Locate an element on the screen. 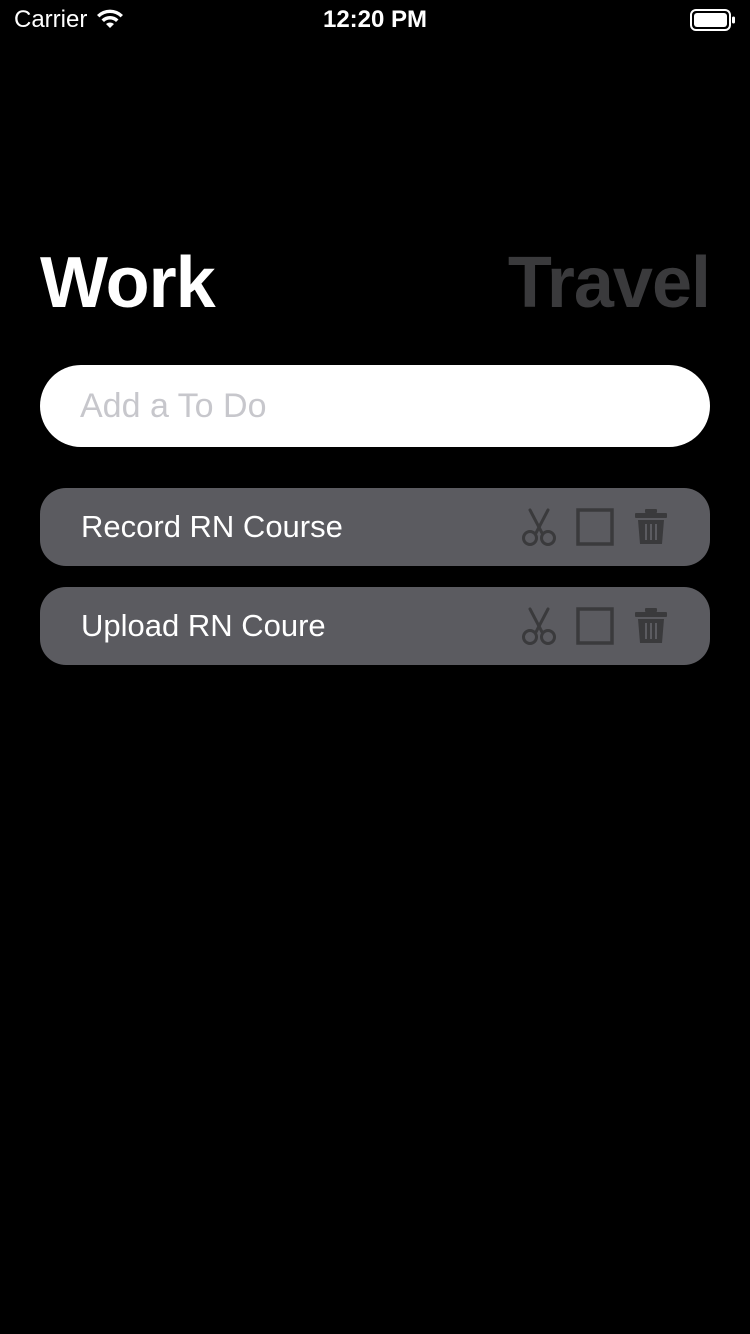 This screenshot has height=1334, width=750. tab-travel: Travel is located at coordinates (609, 283).